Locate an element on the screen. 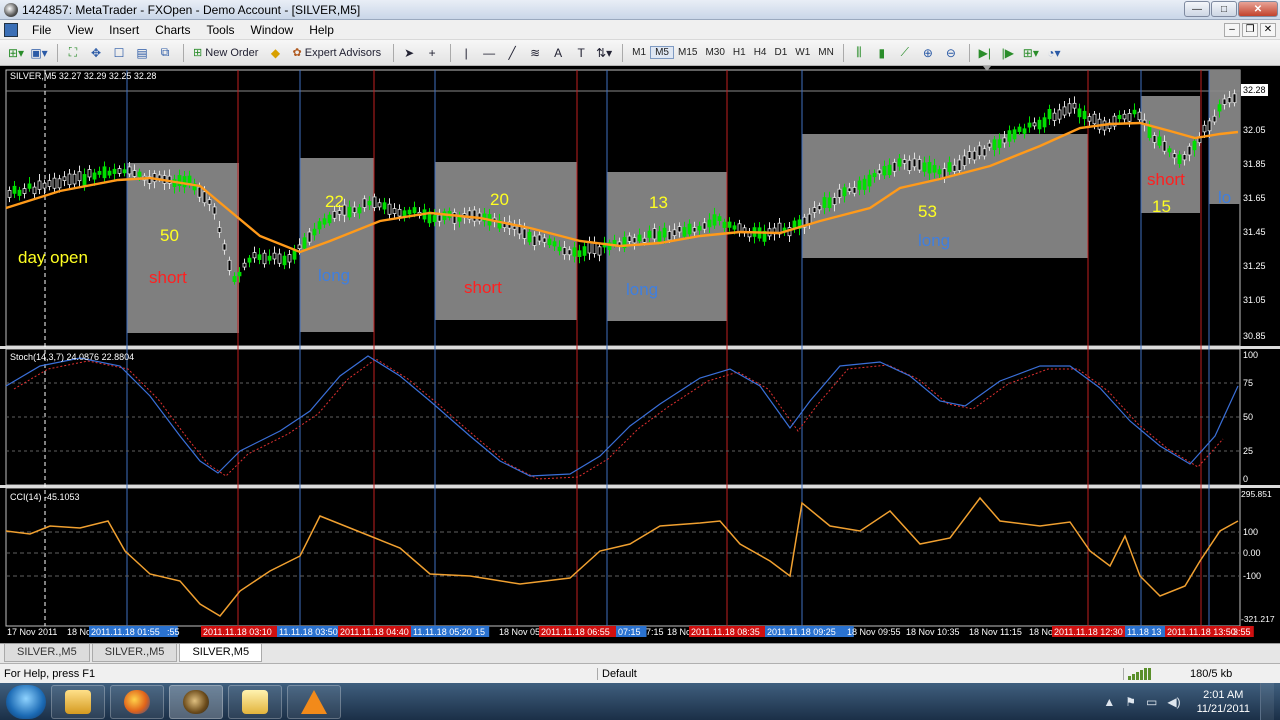 The image size is (1280, 720). zoom-chart-icon: ⛶ is located at coordinates (73, 53).